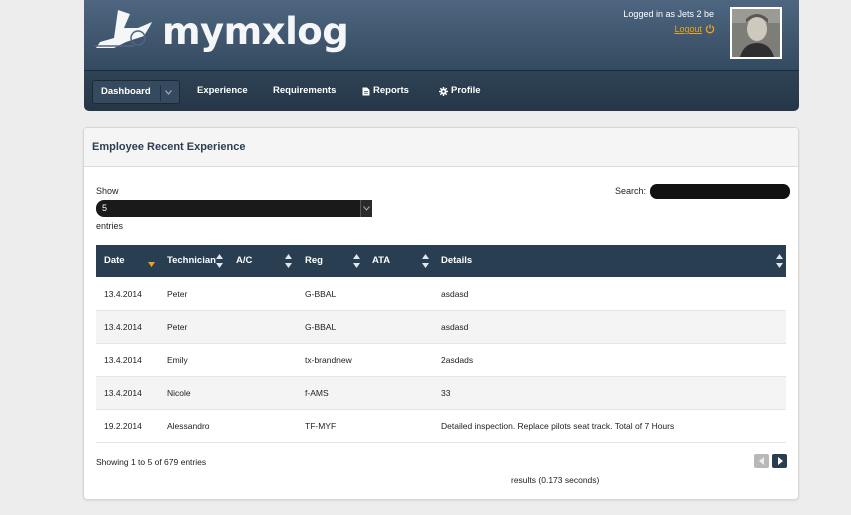 This screenshot has width=851, height=515. What do you see at coordinates (244, 261) in the screenshot?
I see `col-ac: A/C` at bounding box center [244, 261].